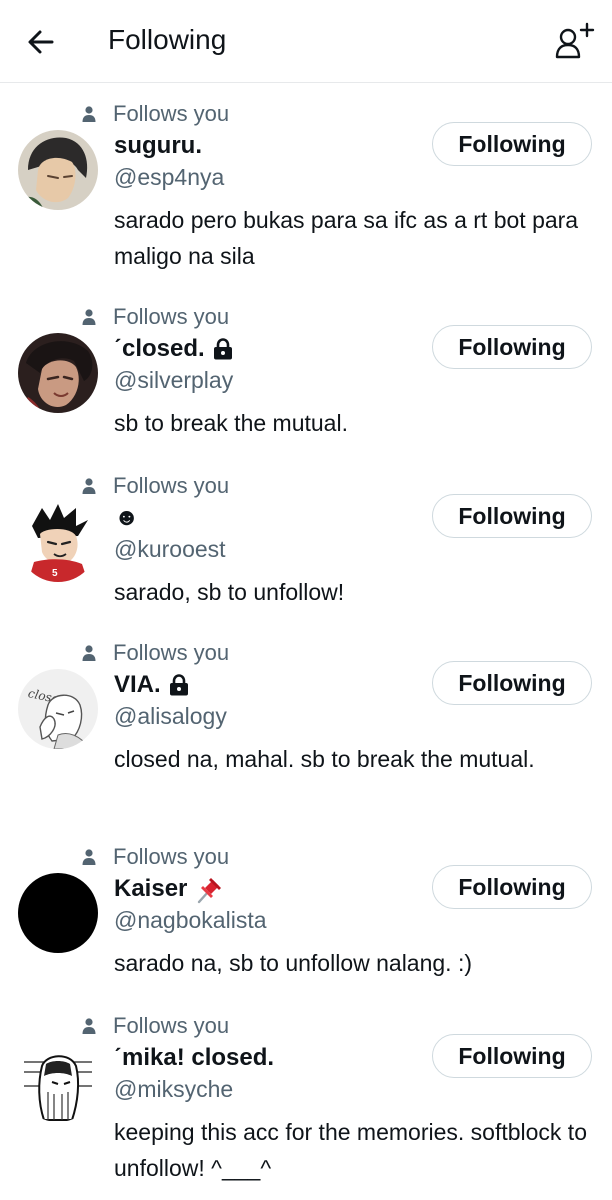  I want to click on back-button, so click(42, 42).